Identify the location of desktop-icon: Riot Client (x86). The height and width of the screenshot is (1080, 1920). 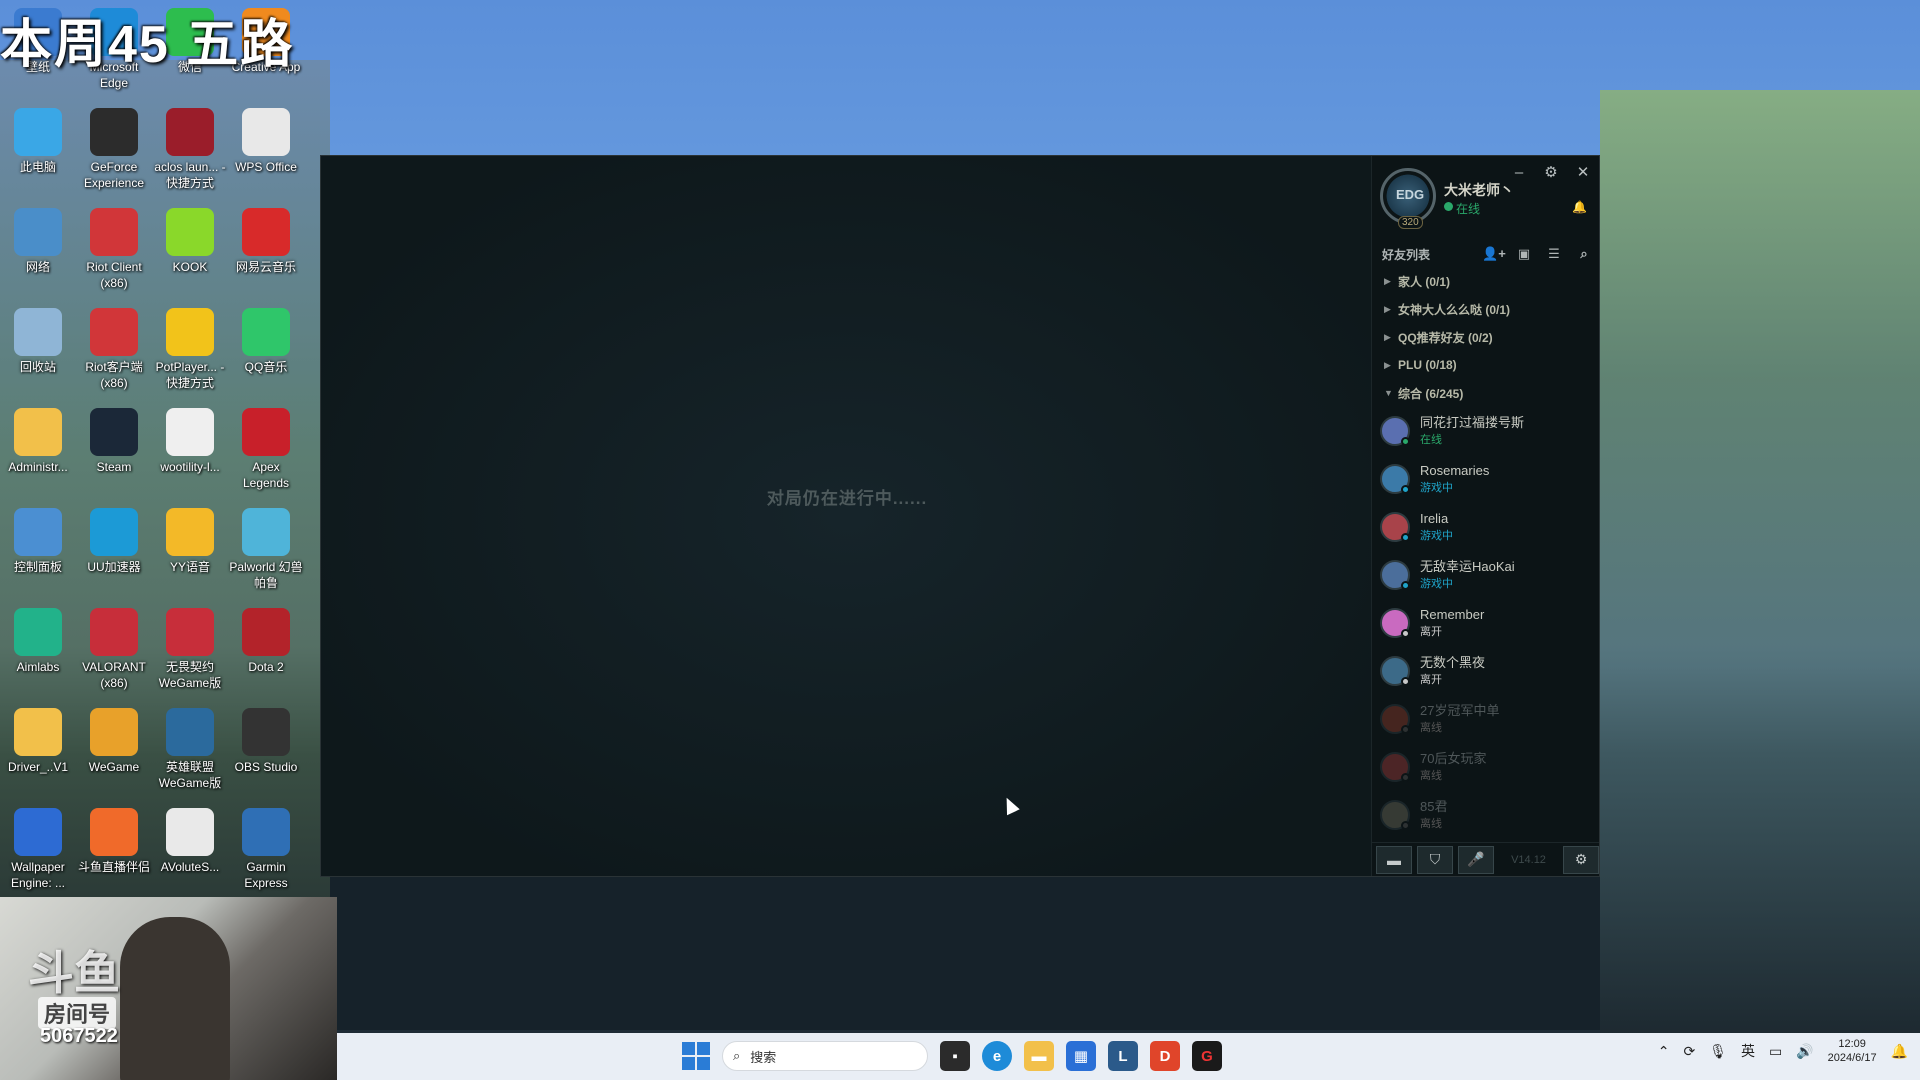
(114, 249).